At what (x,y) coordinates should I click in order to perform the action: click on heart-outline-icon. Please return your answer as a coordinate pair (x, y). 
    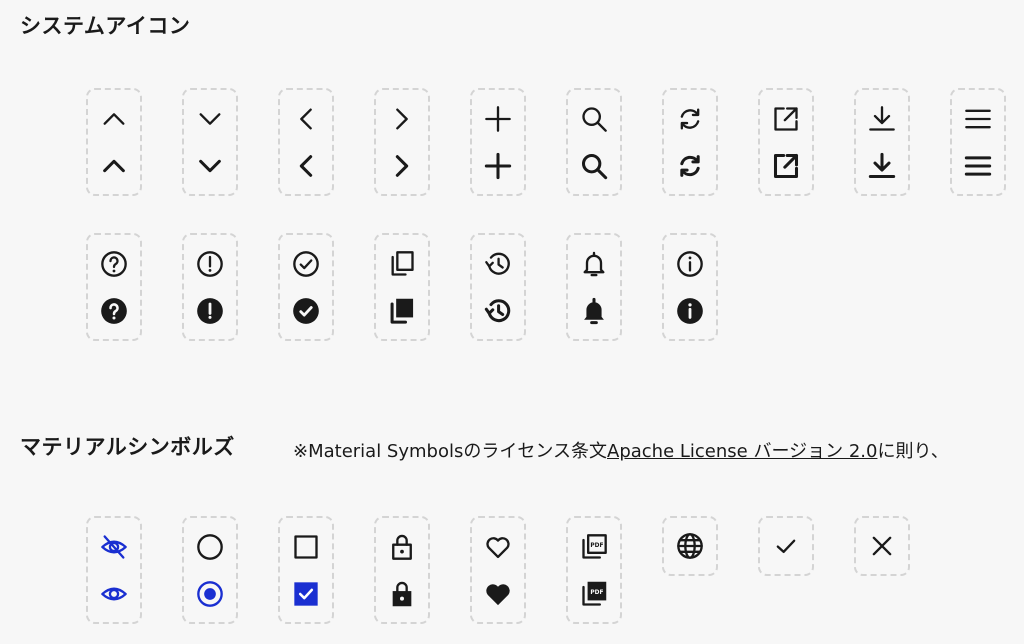
    Looking at the image, I should click on (498, 548).